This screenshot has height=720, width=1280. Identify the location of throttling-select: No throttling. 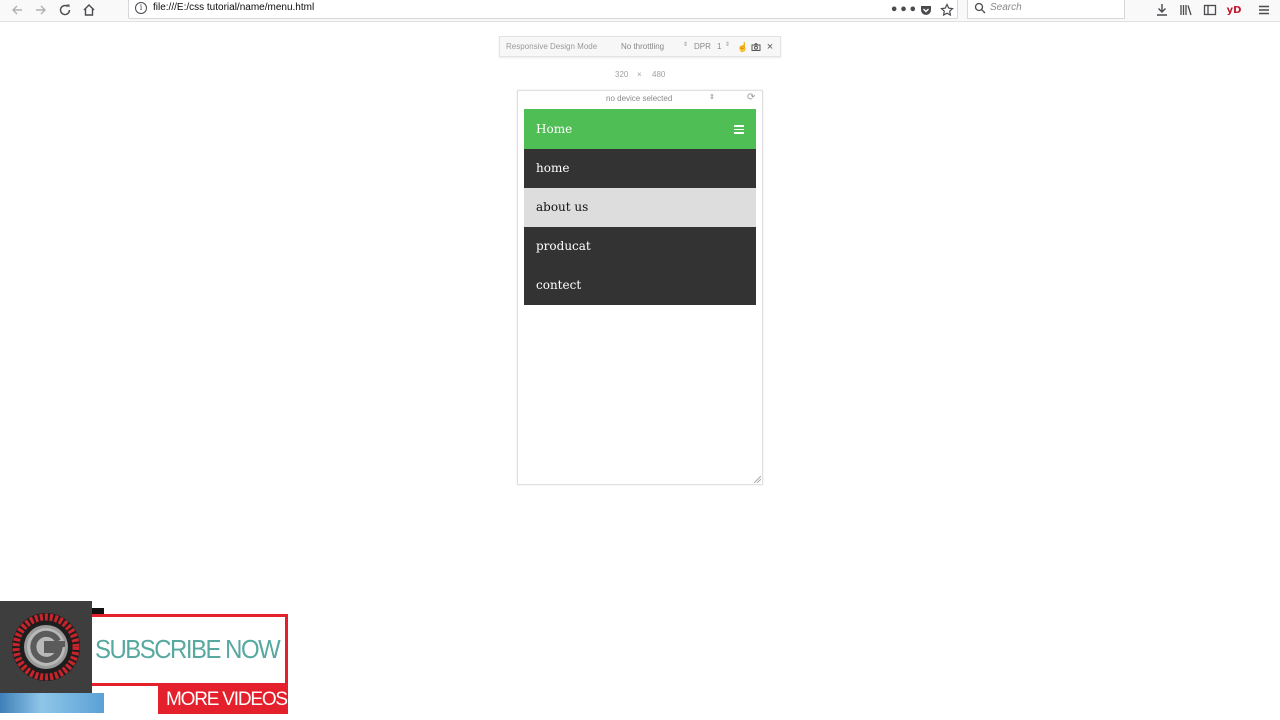
(642, 46).